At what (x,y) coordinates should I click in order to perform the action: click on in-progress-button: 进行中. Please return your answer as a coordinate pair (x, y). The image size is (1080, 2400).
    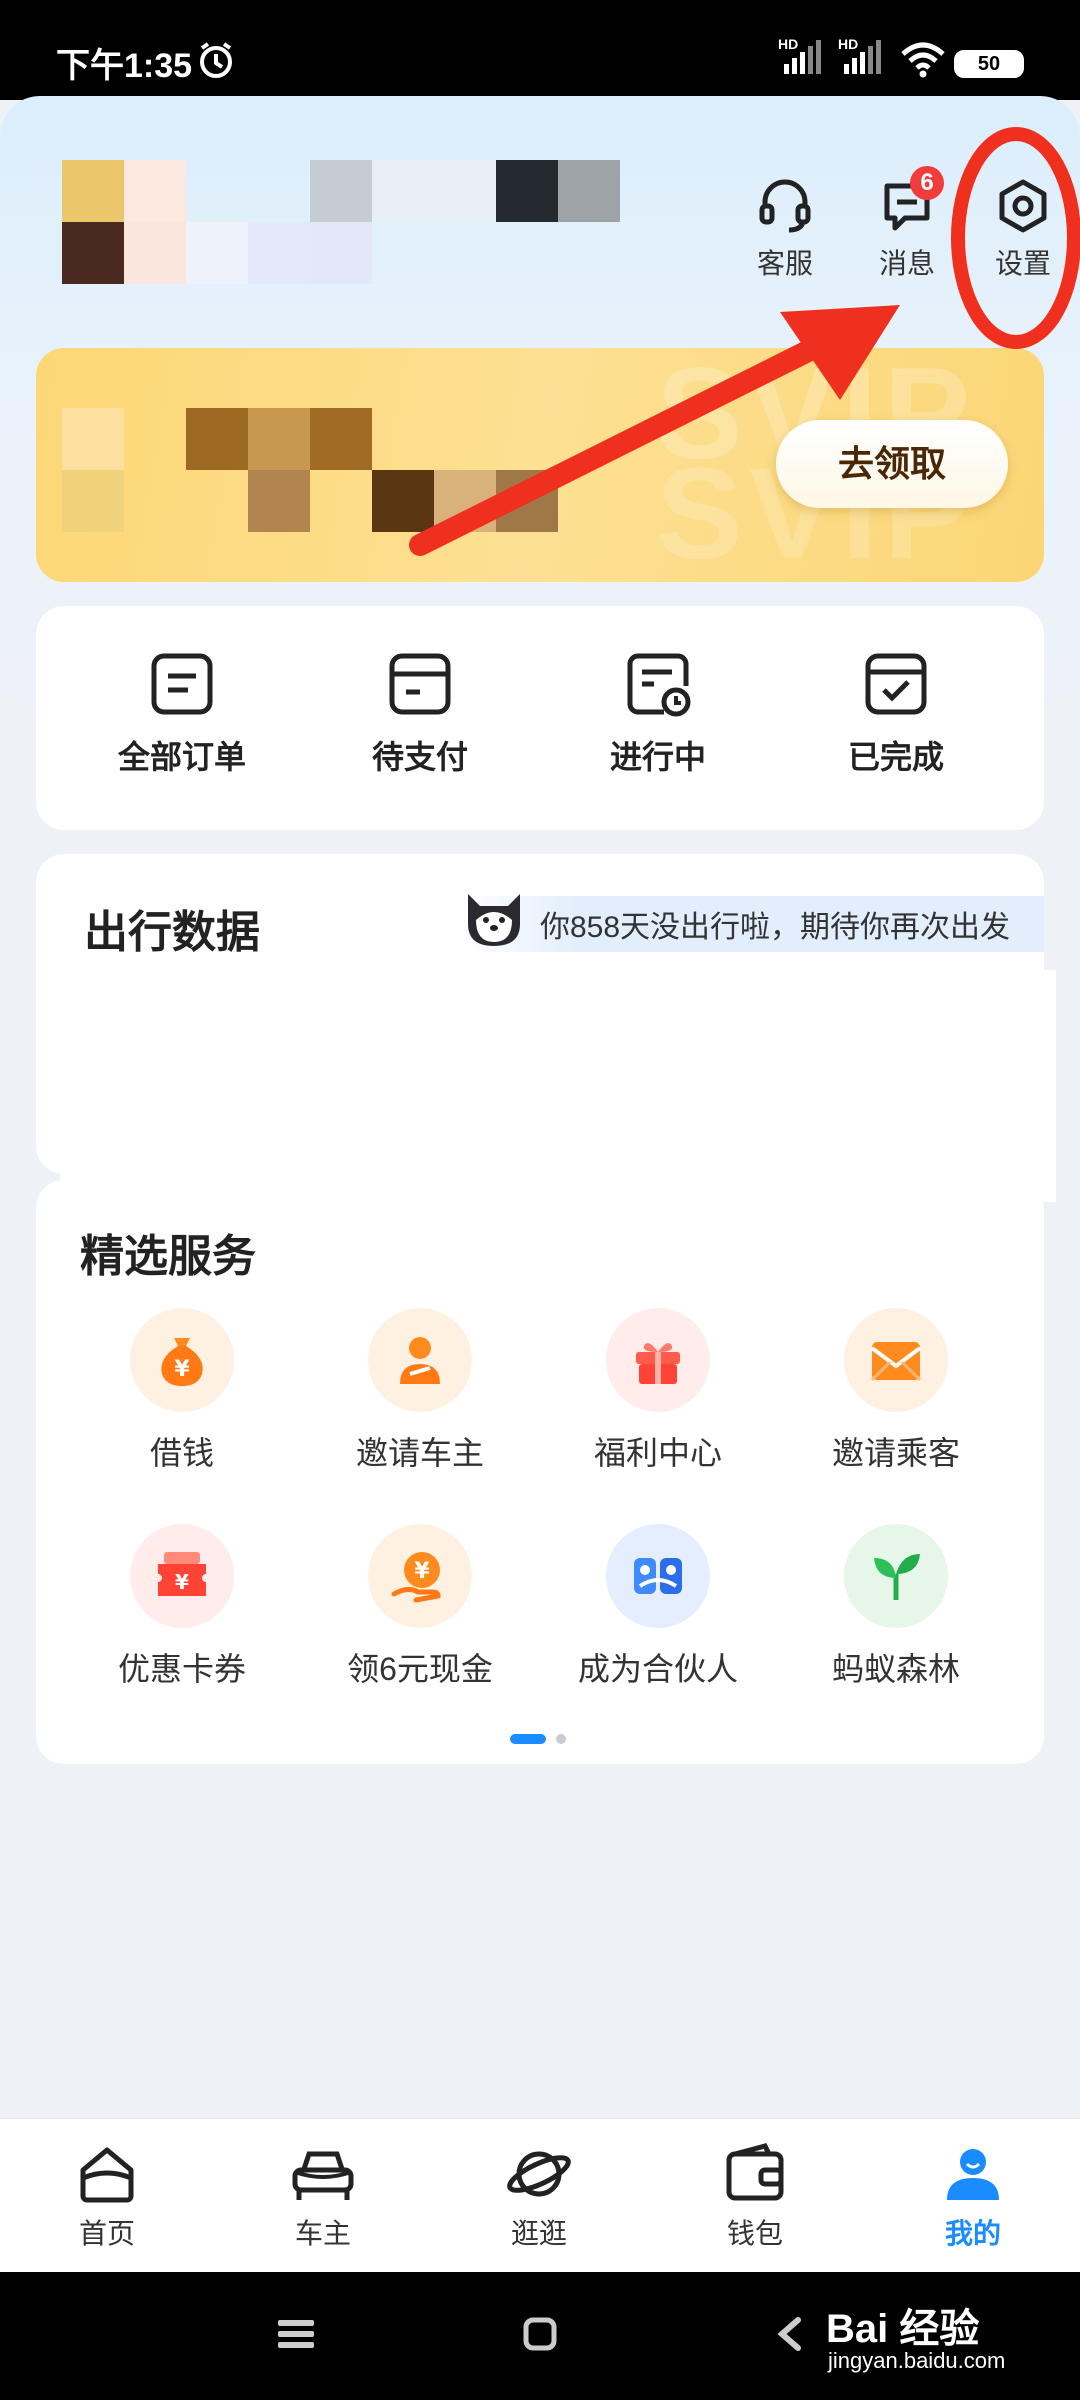
    Looking at the image, I should click on (658, 714).